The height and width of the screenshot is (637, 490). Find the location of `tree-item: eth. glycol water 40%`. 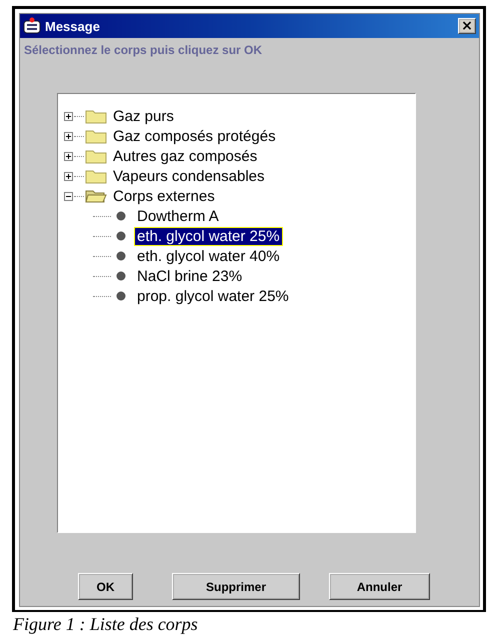

tree-item: eth. glycol water 40% is located at coordinates (208, 256).